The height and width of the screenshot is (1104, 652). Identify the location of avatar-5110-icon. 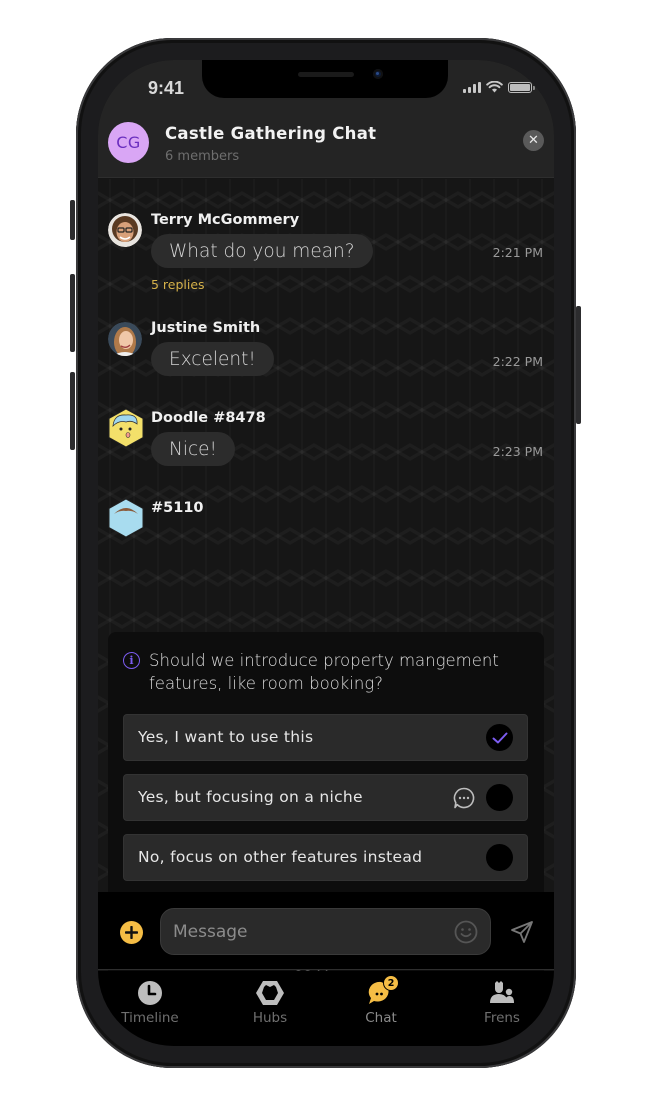
(126, 518).